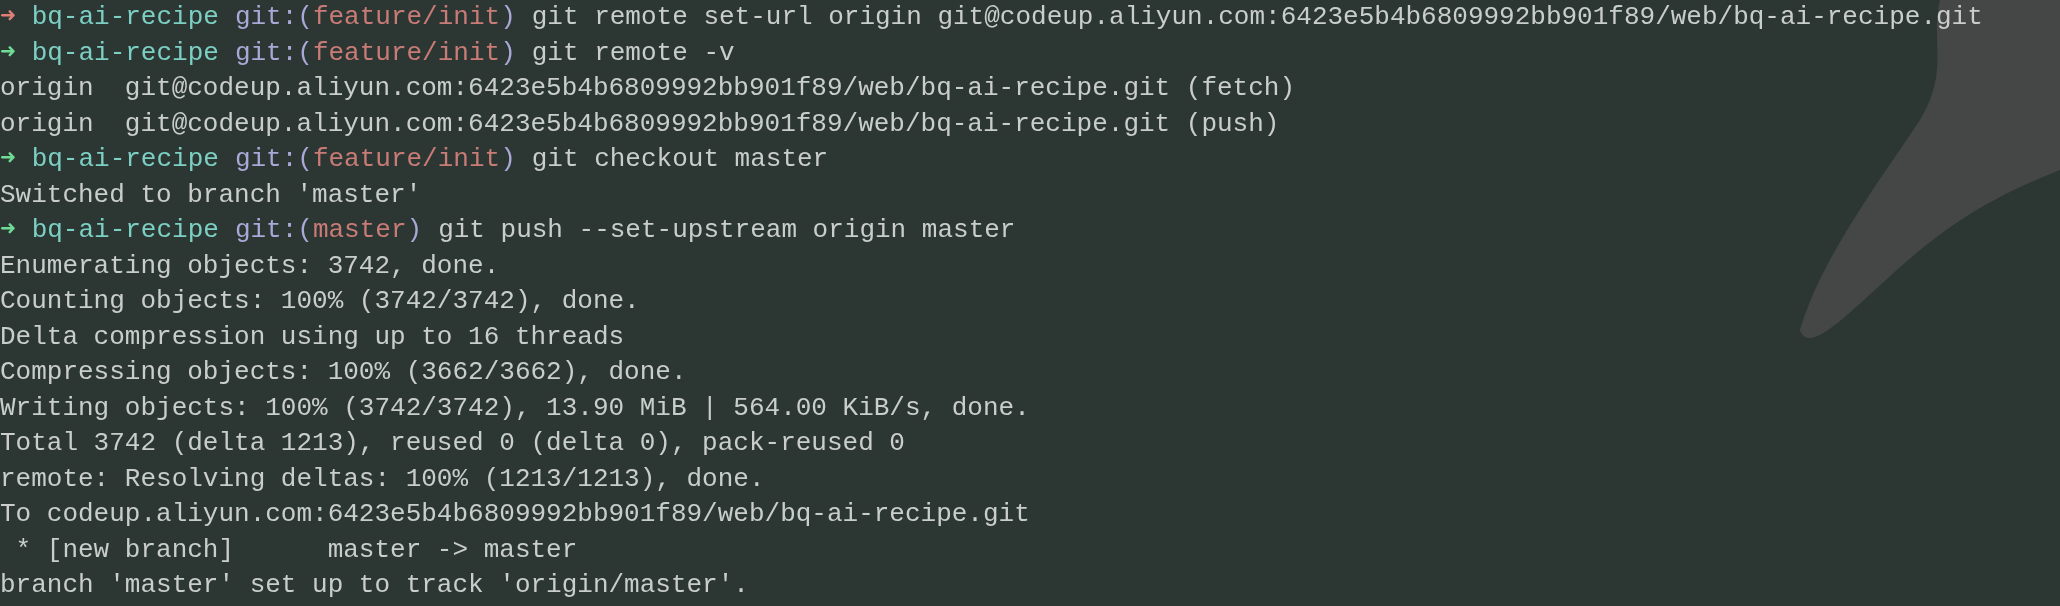 The width and height of the screenshot is (2060, 606). Describe the element at coordinates (633, 53) in the screenshot. I see `command-text: git remote -v` at that location.